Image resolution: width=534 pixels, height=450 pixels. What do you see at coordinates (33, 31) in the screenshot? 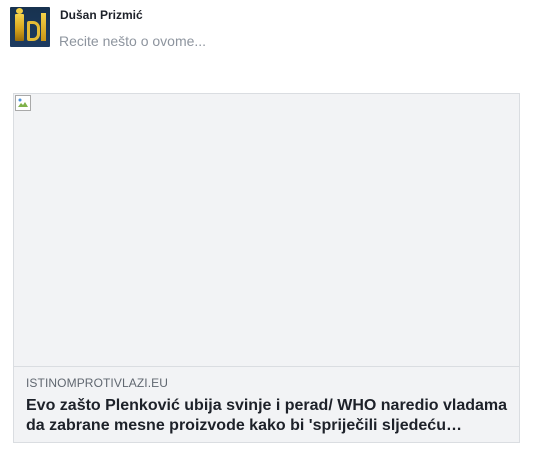
I see `avatar-logo-letter-p` at bounding box center [33, 31].